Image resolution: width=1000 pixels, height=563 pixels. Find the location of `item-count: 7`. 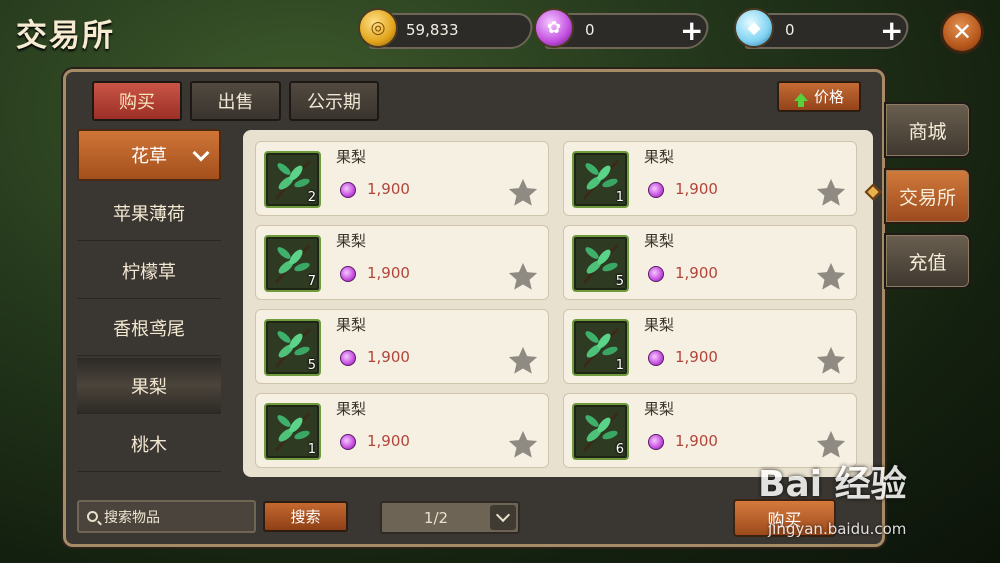

item-count: 7 is located at coordinates (311, 281).